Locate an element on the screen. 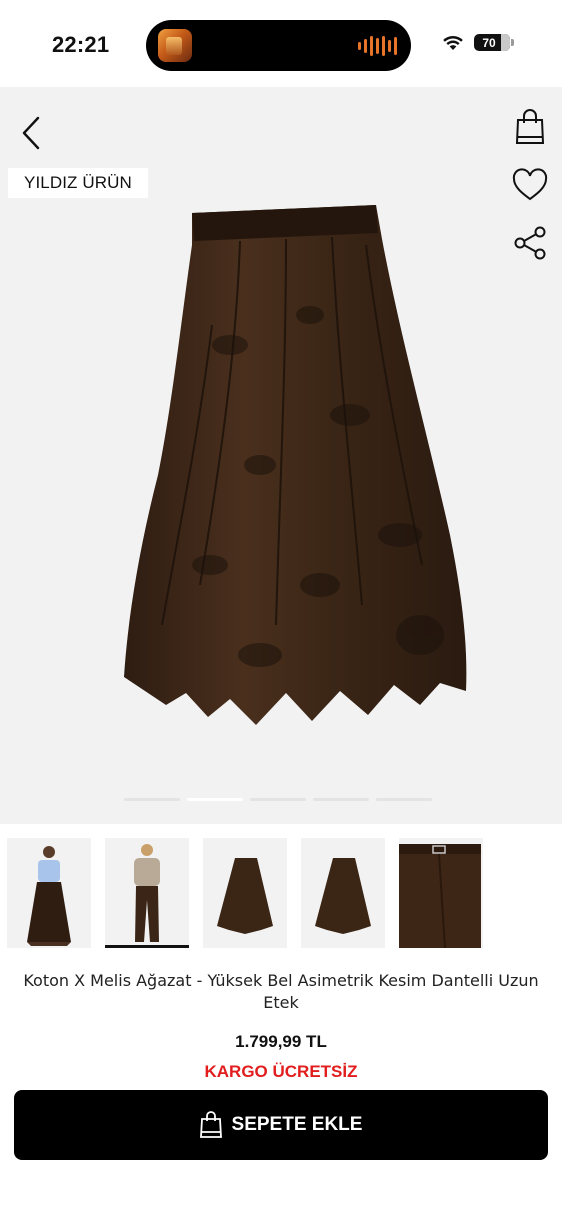 This screenshot has width=562, height=1221. status-bar: 22:21 70 is located at coordinates (281, 43).